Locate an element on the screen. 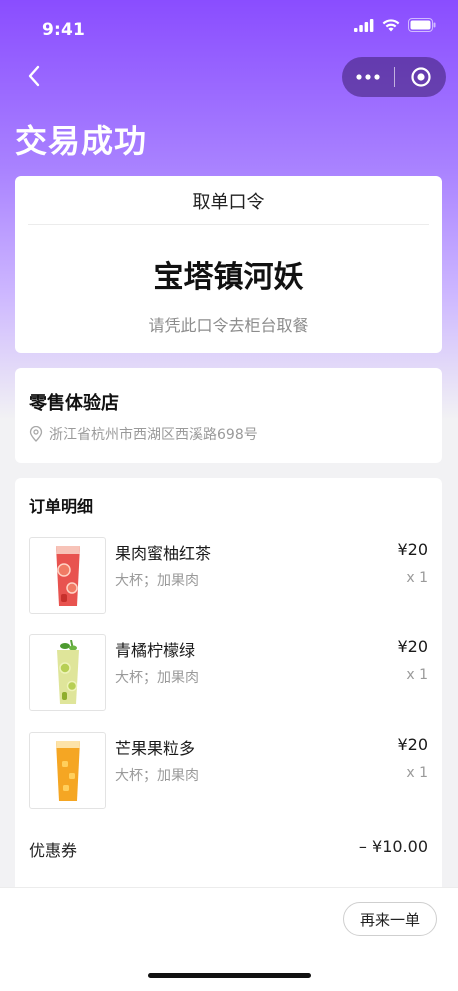  pickup-code: 宝塔镇河妖 is located at coordinates (228, 277).